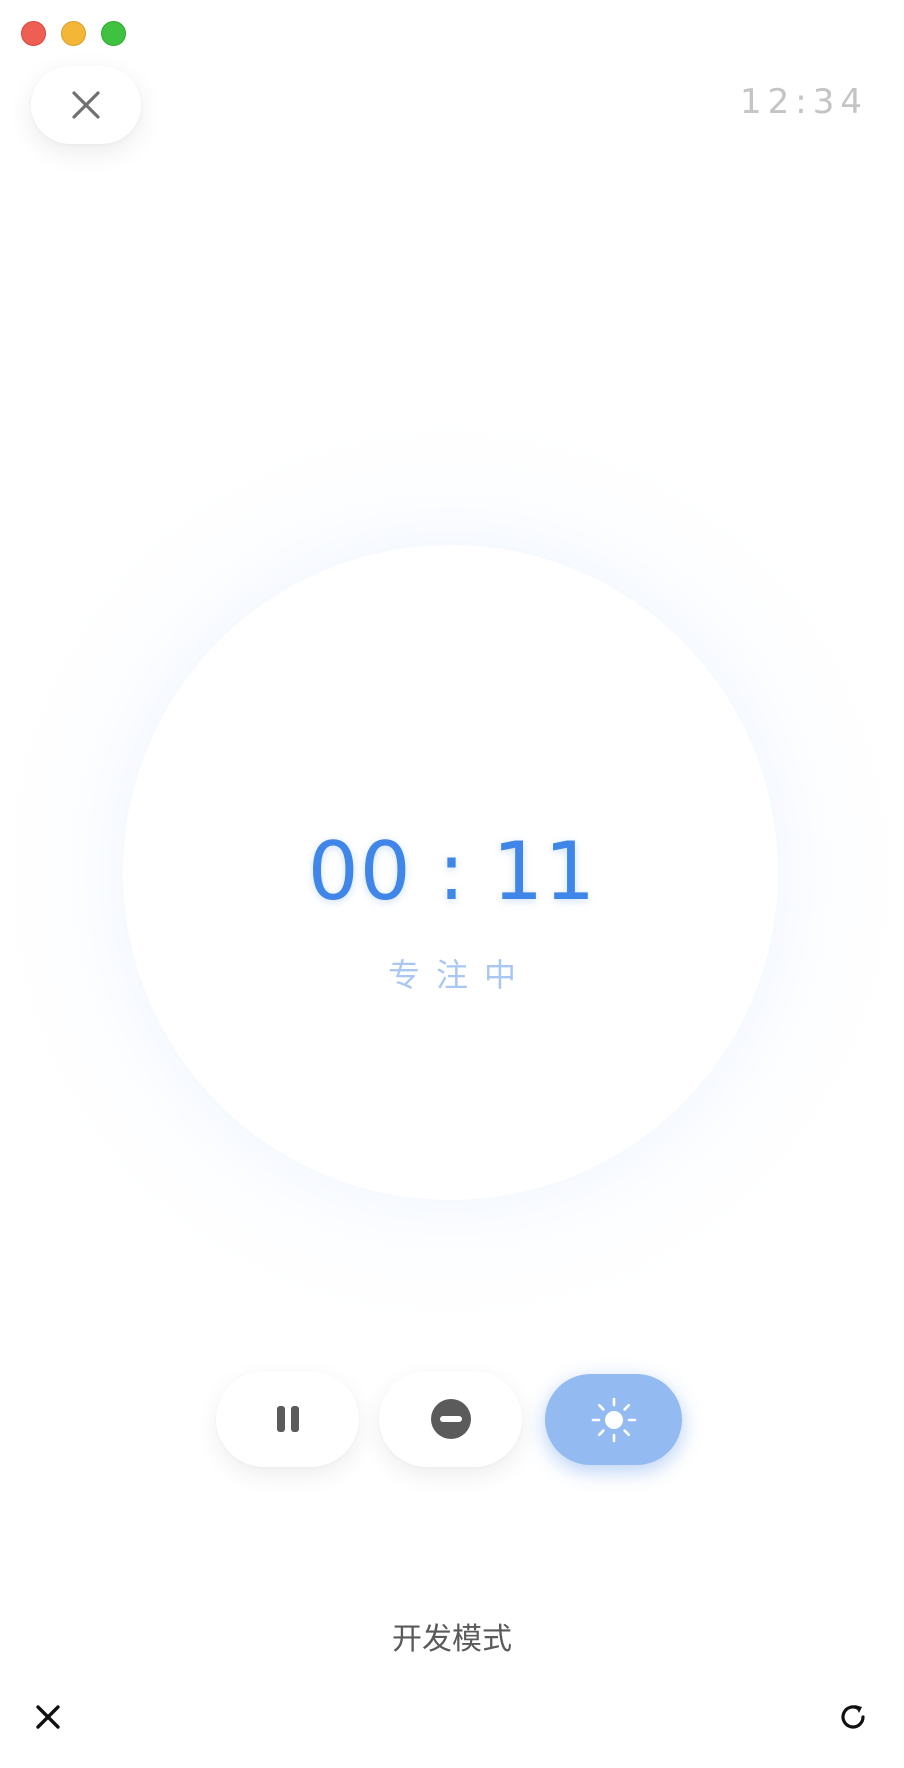 Image resolution: width=904 pixels, height=1768 pixels. I want to click on exit-focus-button, so click(86, 105).